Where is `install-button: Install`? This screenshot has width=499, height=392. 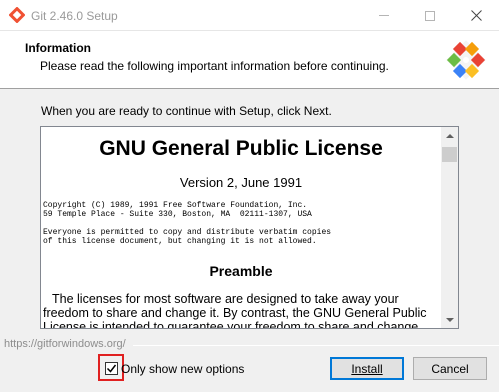
install-button: Install is located at coordinates (367, 368).